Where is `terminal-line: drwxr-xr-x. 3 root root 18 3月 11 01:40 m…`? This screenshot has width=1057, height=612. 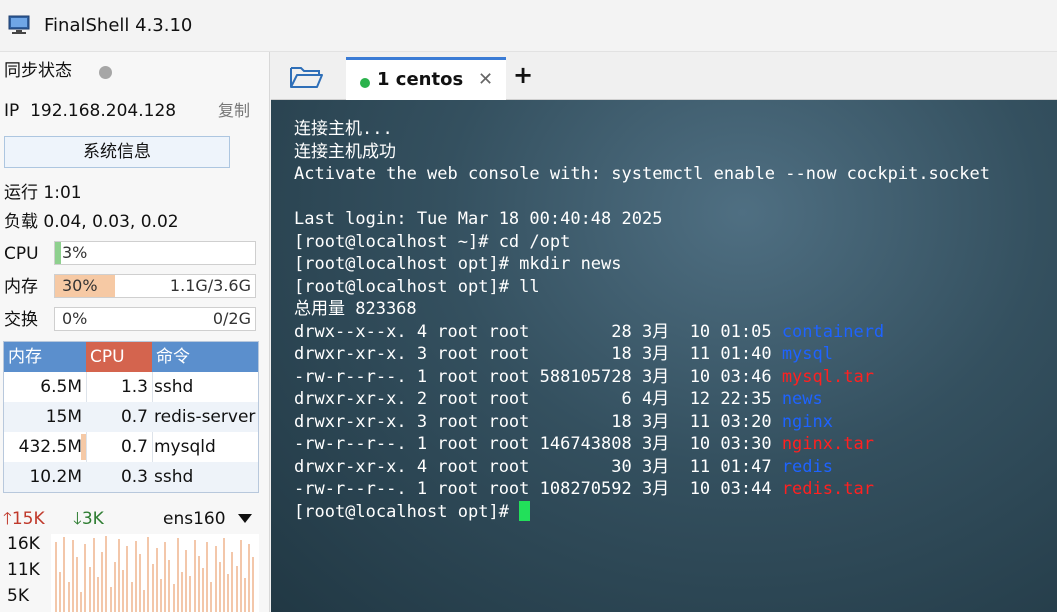
terminal-line: drwxr-xr-x. 3 root root 18 3月 11 01:40 m… is located at coordinates (563, 354).